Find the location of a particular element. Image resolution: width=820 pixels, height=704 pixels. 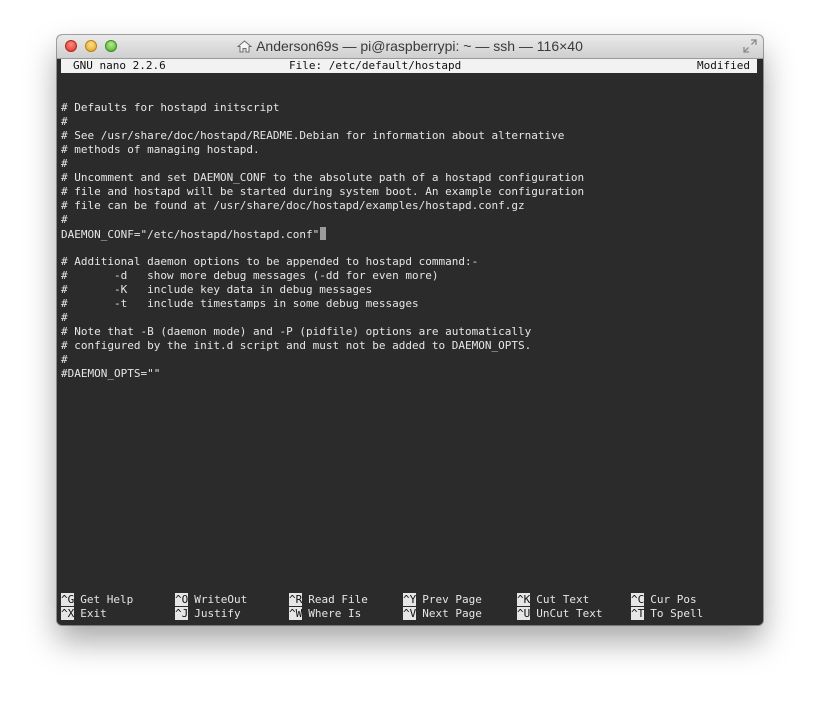

shortcut-key: ^U is located at coordinates (524, 613).